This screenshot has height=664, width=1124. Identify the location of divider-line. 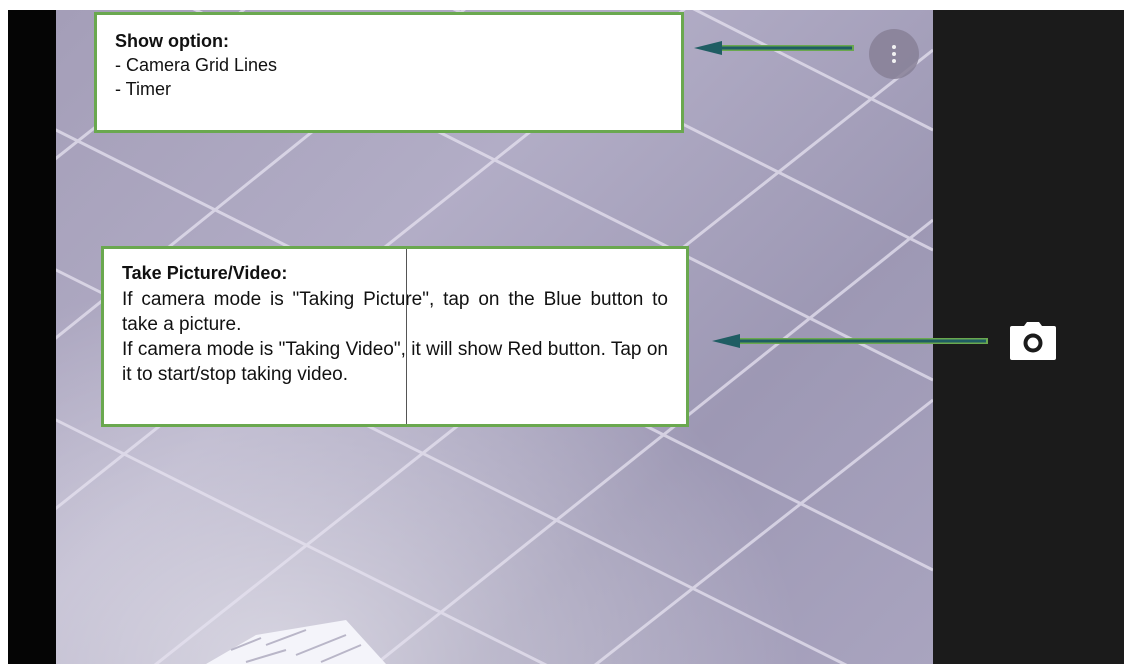
(406, 336).